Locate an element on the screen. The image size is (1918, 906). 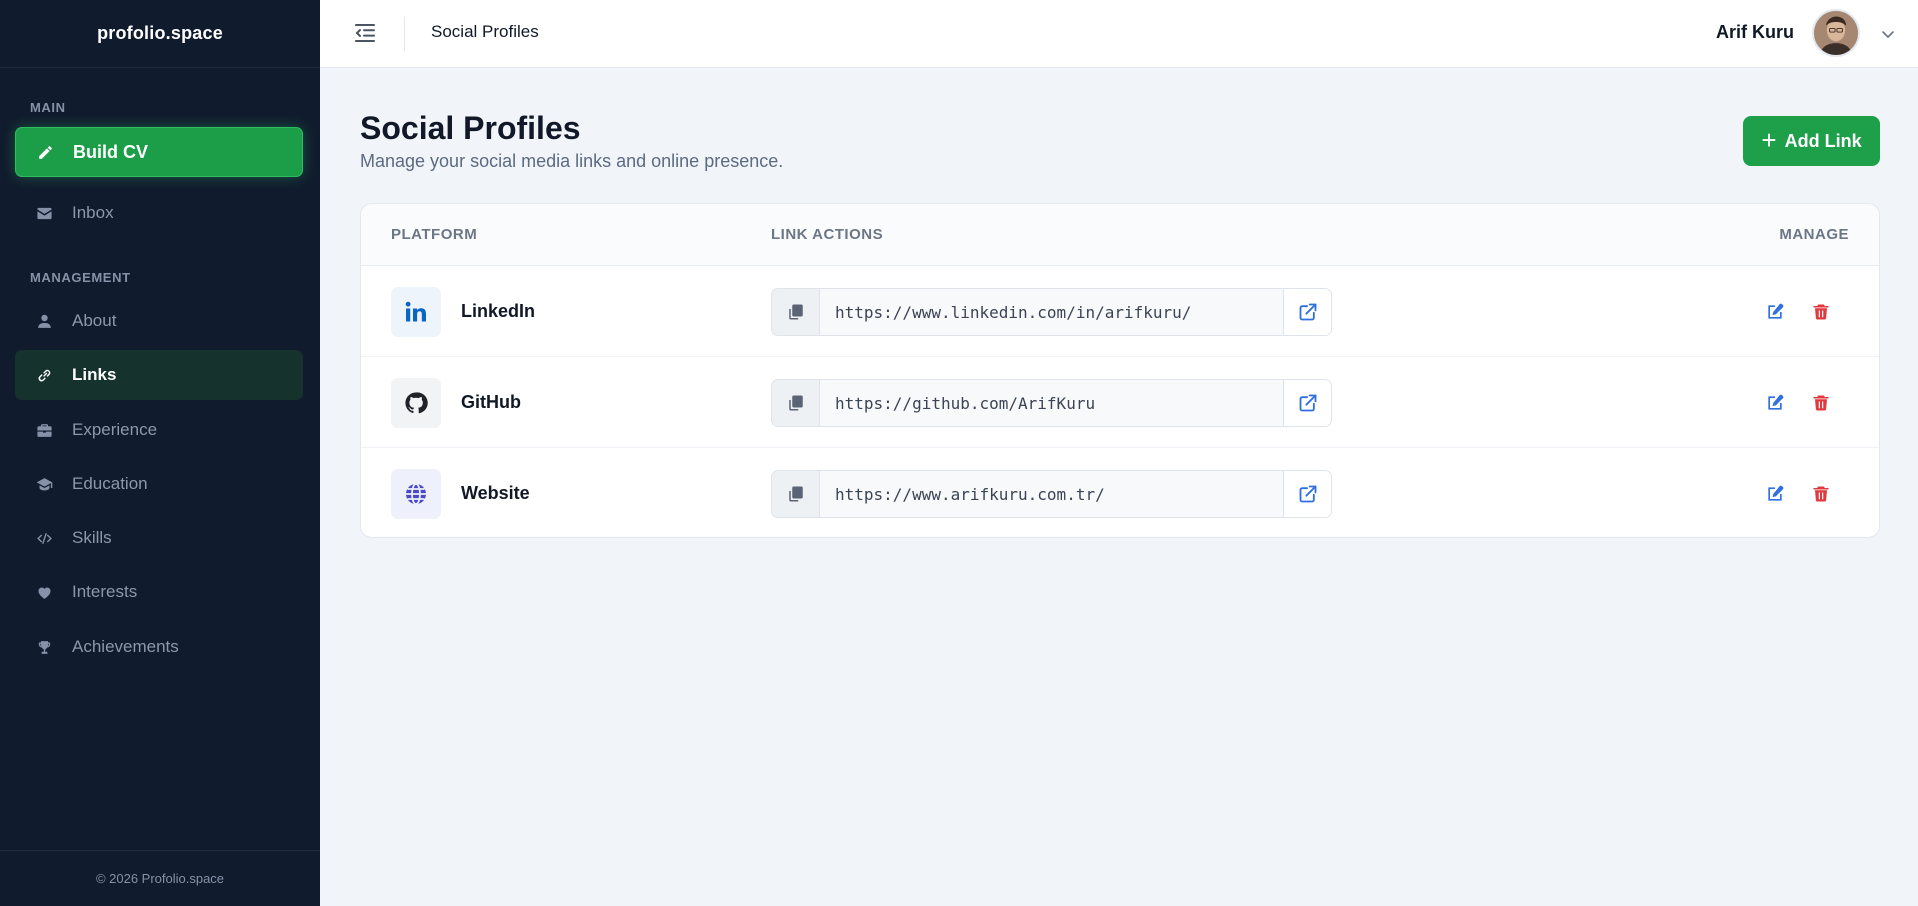
briefcase-icon is located at coordinates (44, 430).